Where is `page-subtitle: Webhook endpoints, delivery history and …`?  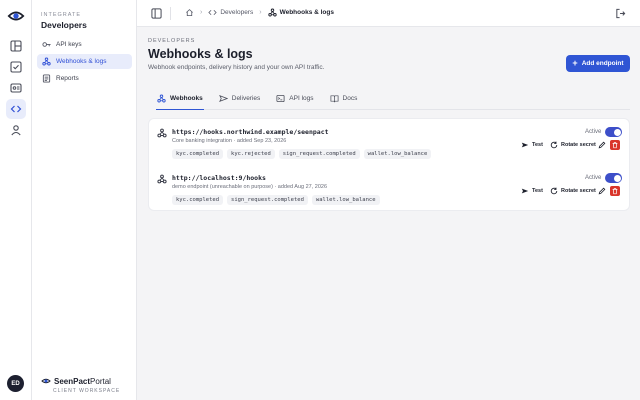 page-subtitle: Webhook endpoints, delivery history and … is located at coordinates (236, 67).